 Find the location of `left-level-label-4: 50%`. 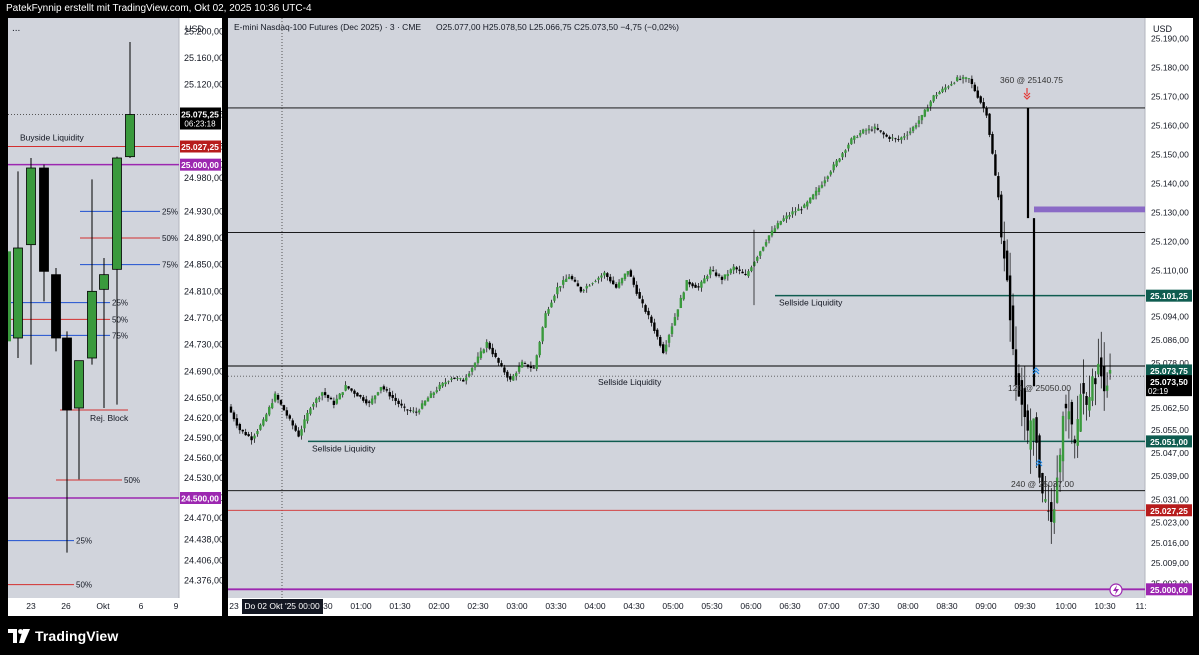

left-level-label-4: 50% is located at coordinates (170, 238).